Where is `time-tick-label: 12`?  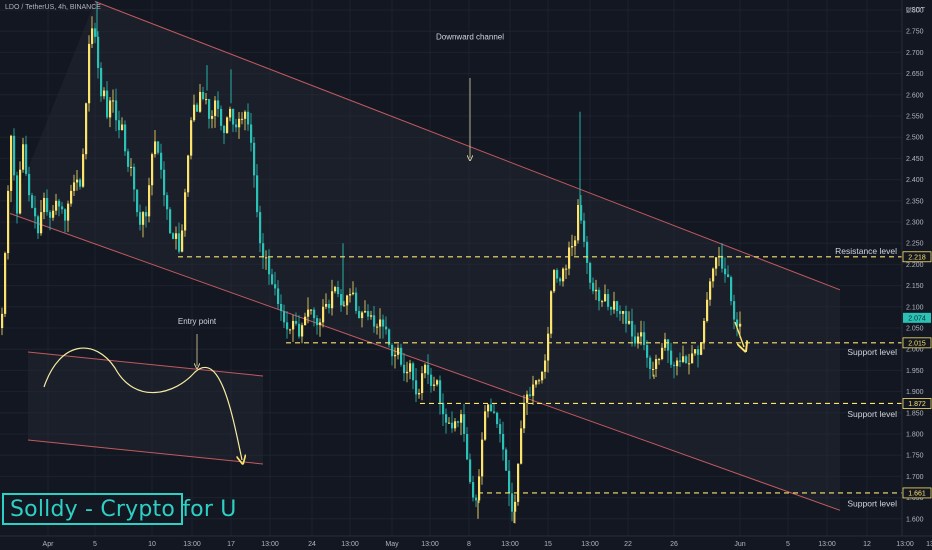
time-tick-label: 12 is located at coordinates (867, 544).